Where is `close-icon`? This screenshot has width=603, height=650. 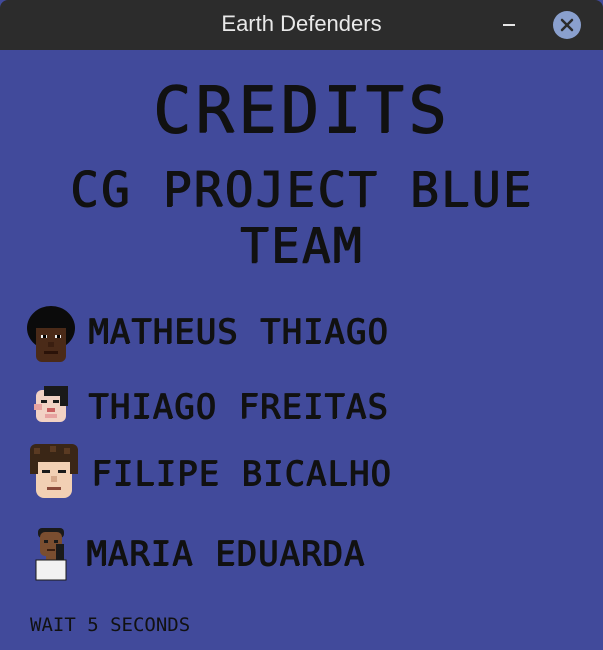 close-icon is located at coordinates (567, 25).